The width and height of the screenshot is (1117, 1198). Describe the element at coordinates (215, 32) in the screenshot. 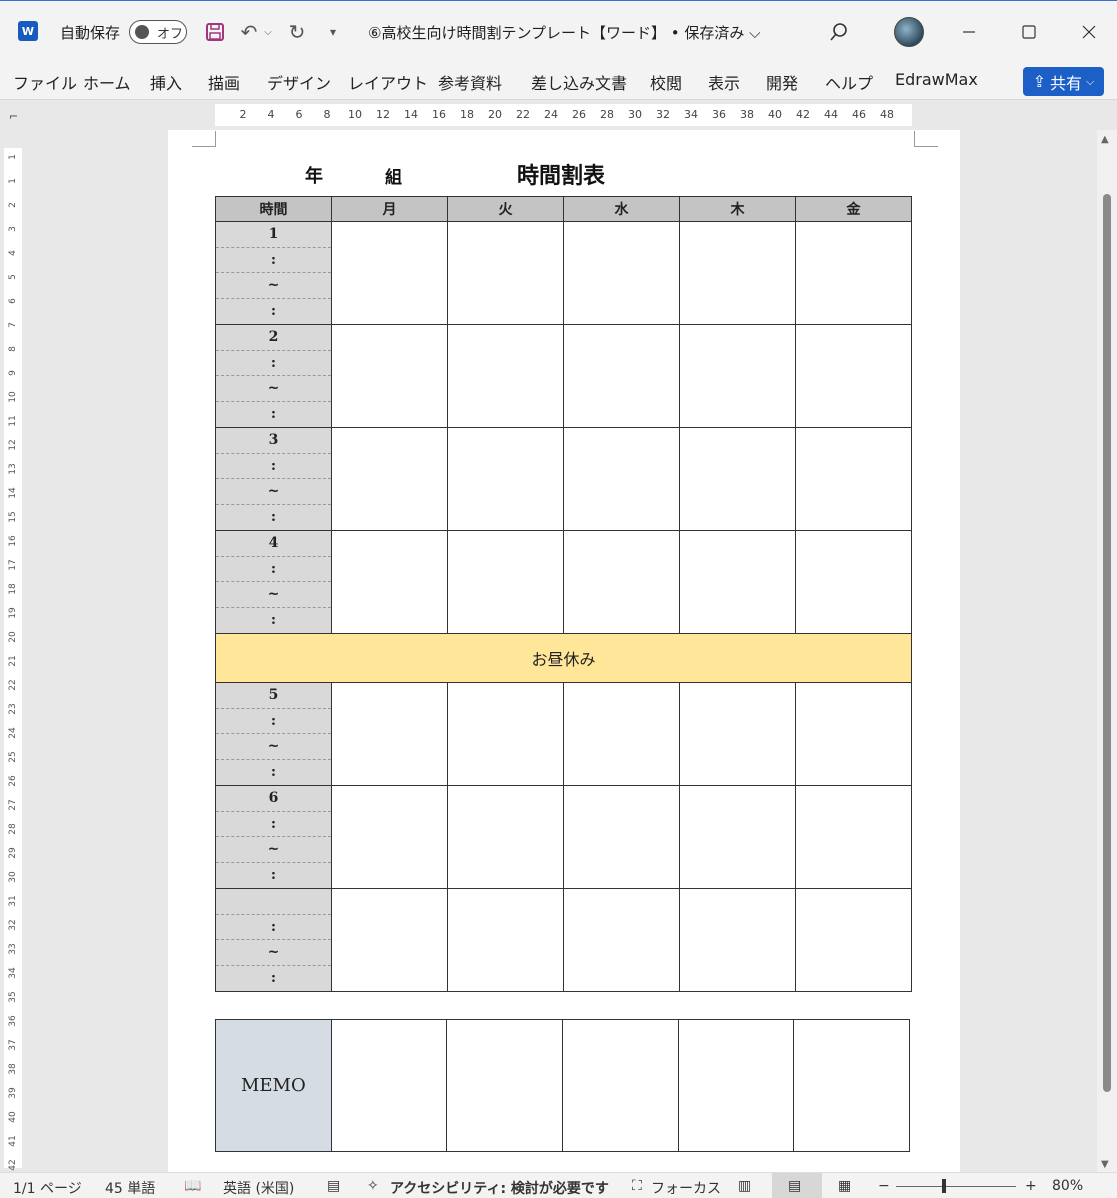

I see `save-icon` at that location.